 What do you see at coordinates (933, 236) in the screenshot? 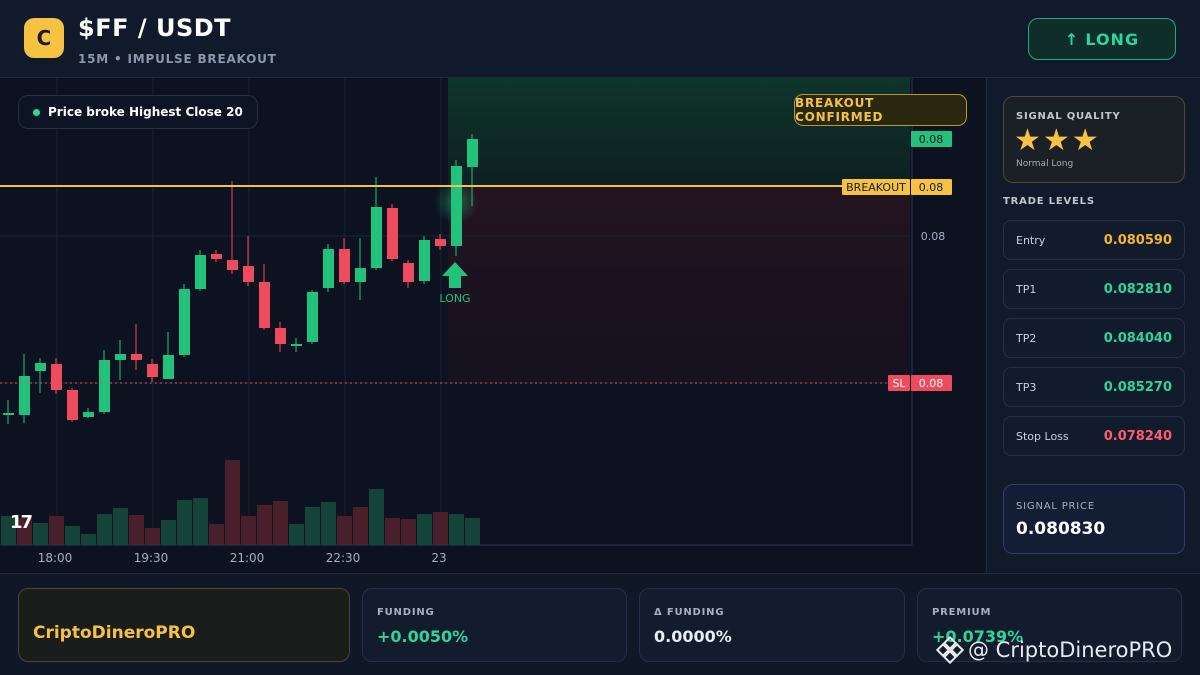
I see `price-axis-mid-text: 0.08` at bounding box center [933, 236].